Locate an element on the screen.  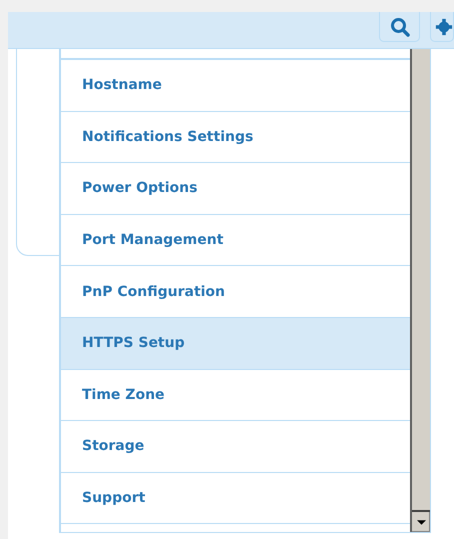
search-button is located at coordinates (399, 27).